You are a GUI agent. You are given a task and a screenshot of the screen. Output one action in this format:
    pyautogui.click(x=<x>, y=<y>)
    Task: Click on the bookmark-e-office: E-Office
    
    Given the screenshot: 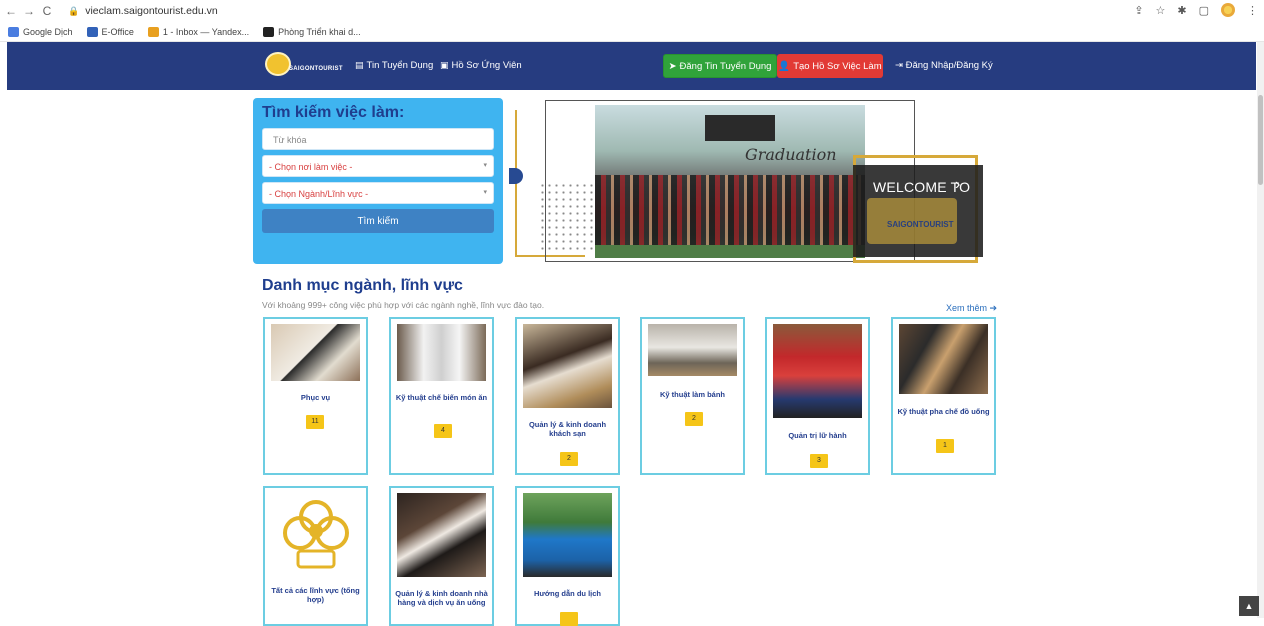 What is the action you would take?
    pyautogui.click(x=110, y=31)
    